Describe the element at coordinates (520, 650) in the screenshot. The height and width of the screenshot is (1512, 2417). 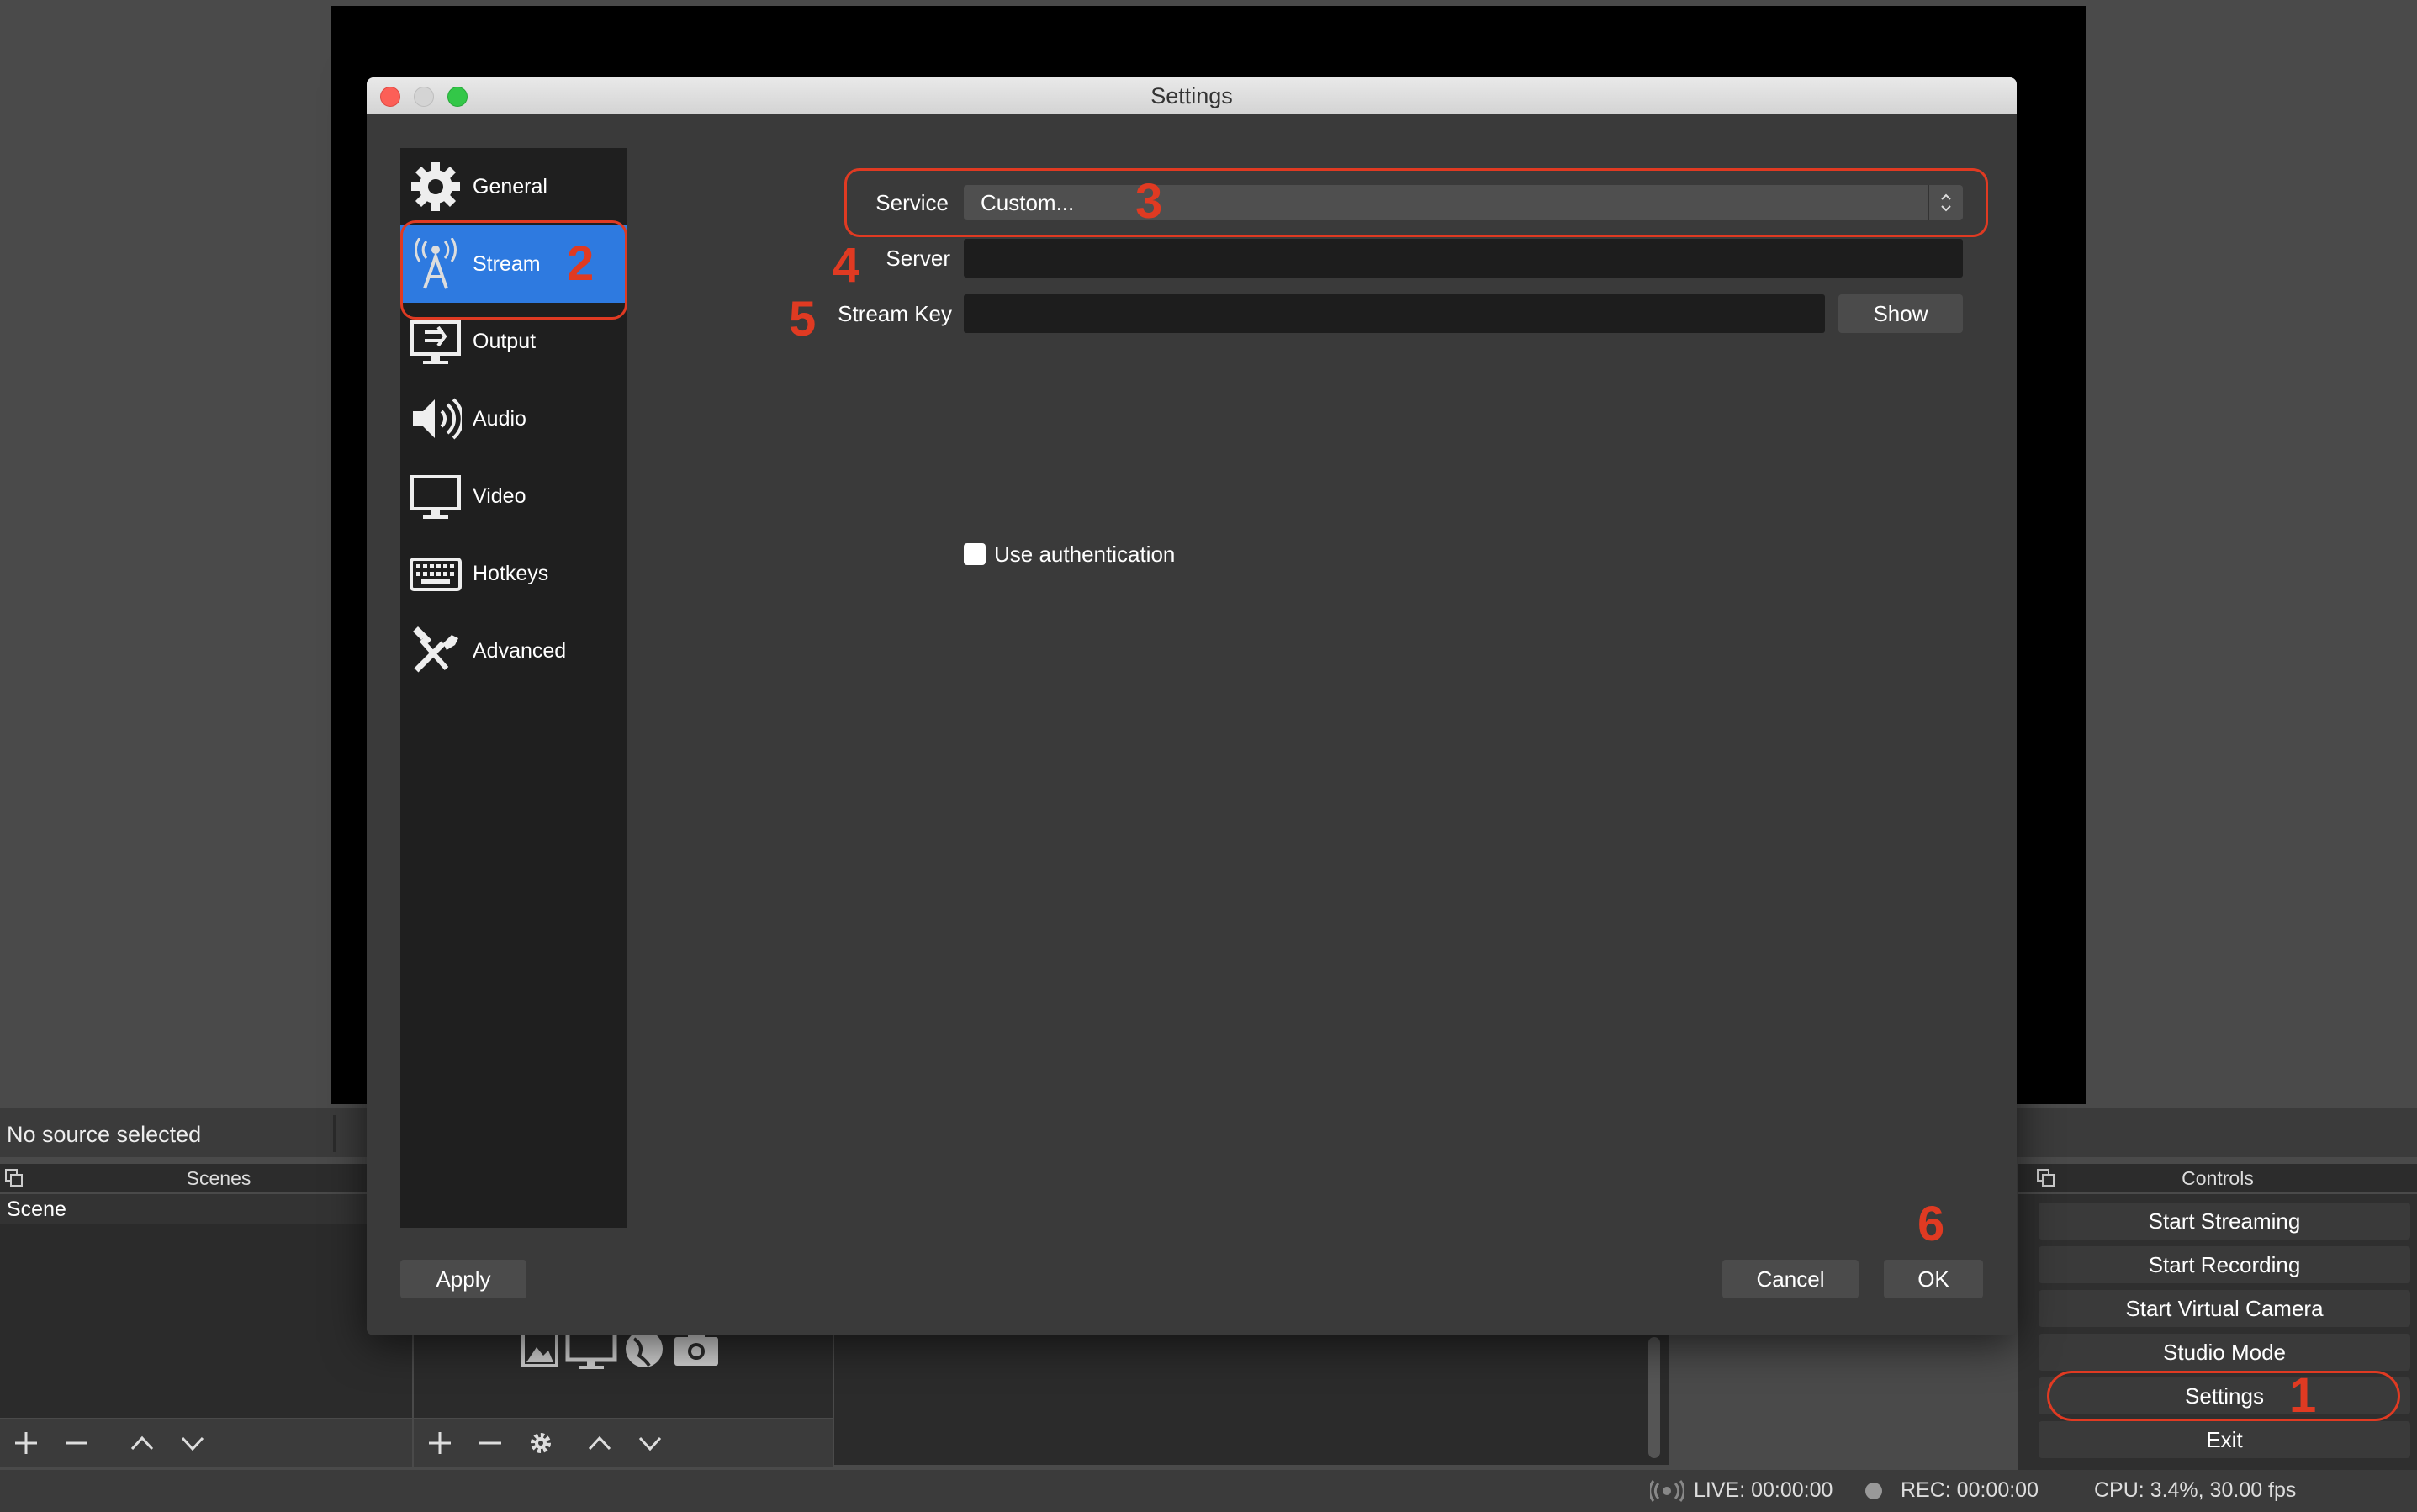
I see `sidebar-item-label: Advanced` at that location.